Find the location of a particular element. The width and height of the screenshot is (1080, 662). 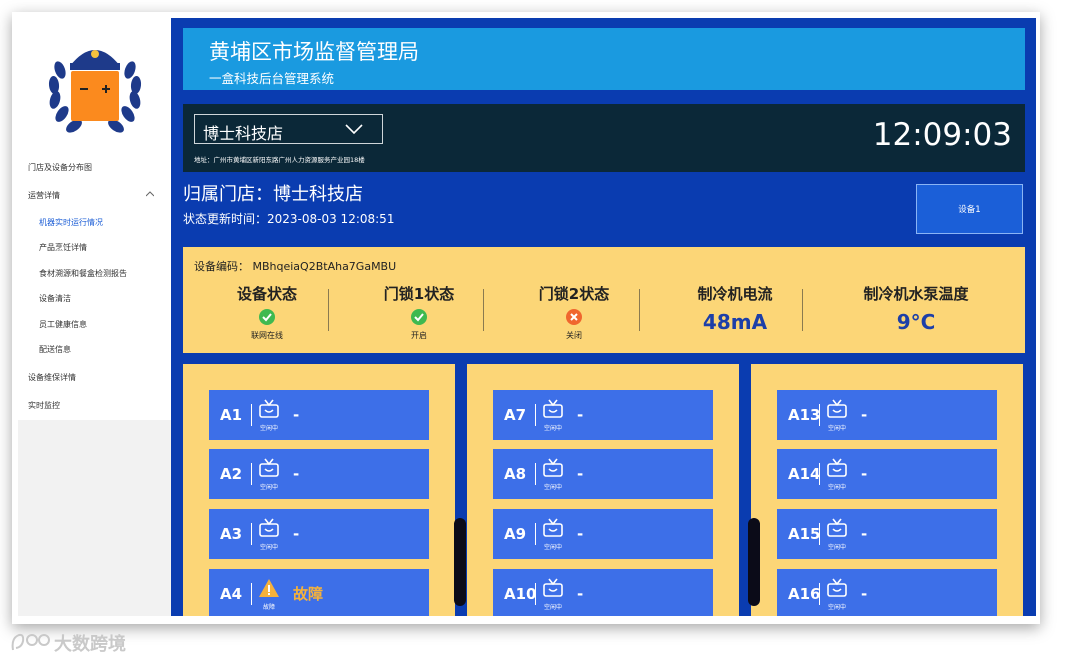

page-subtitle: 一盒科技后台管理系统 is located at coordinates (272, 78).